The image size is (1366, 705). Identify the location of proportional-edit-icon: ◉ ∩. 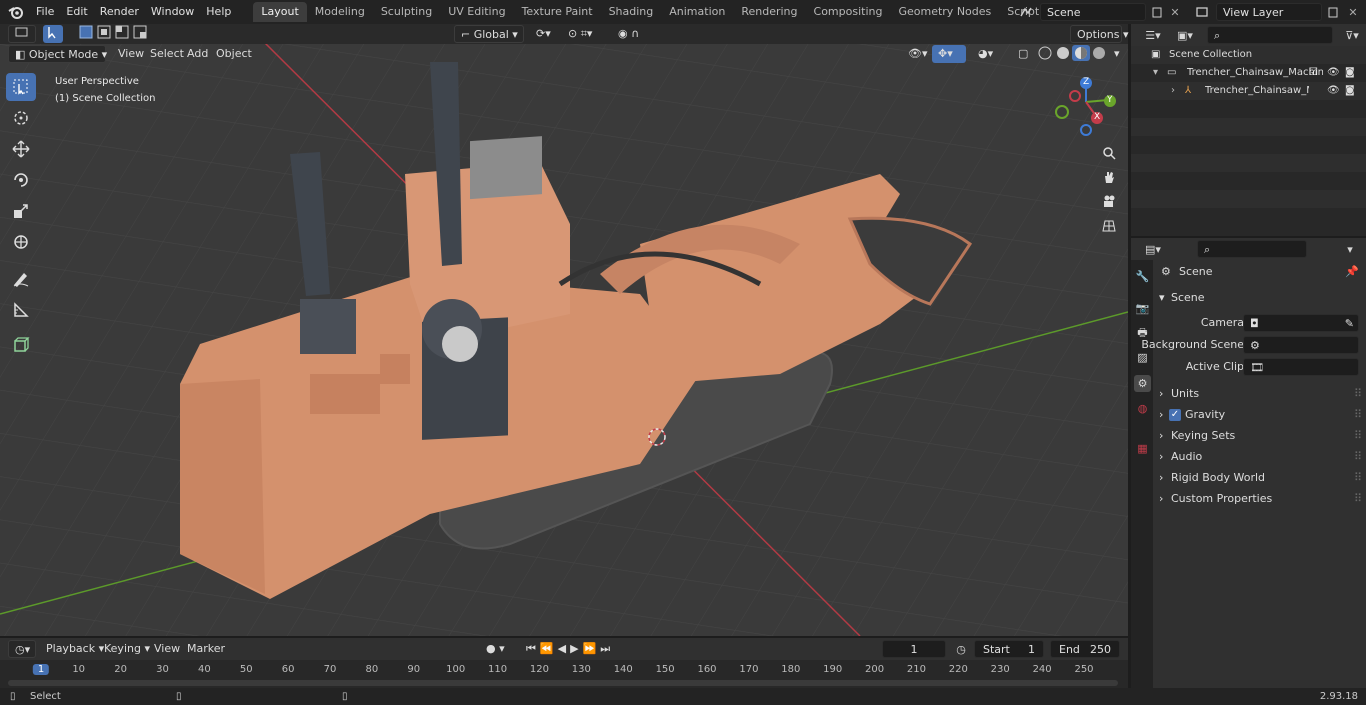
(635, 34).